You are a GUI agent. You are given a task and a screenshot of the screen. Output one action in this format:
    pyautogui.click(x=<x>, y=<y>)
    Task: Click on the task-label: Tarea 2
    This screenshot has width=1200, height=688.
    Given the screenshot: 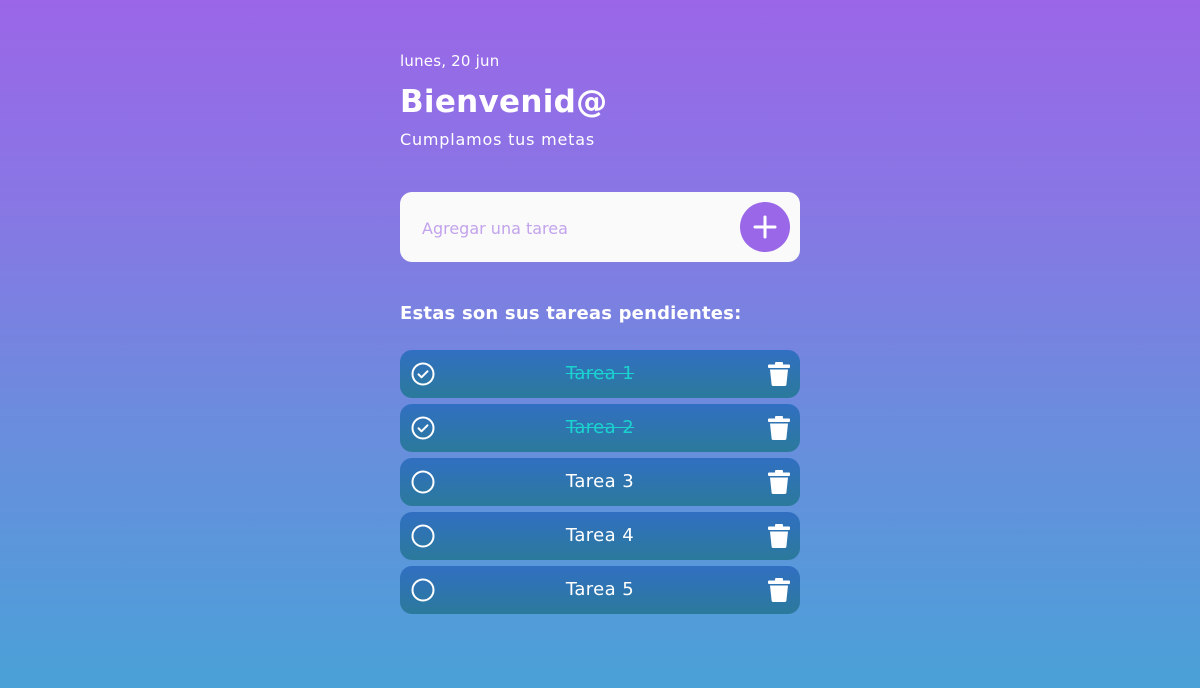 What is the action you would take?
    pyautogui.click(x=600, y=427)
    